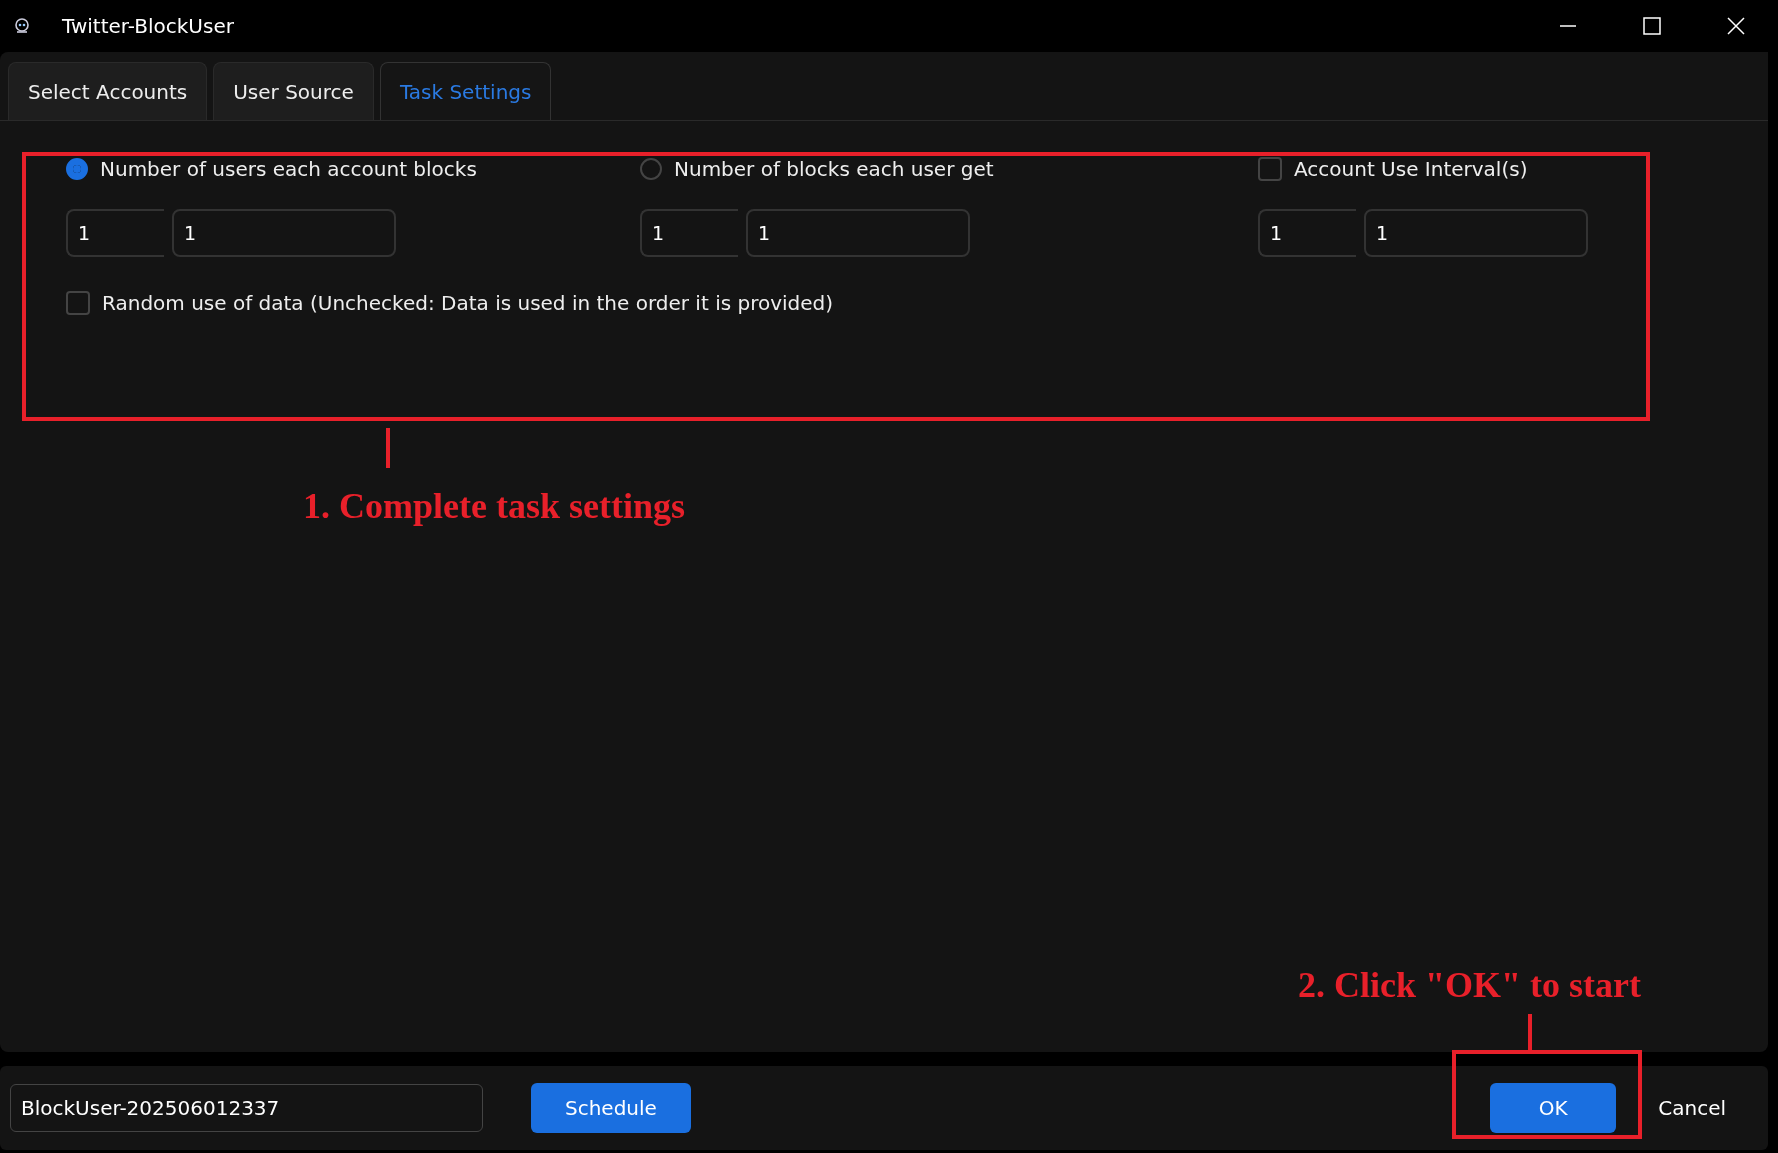 The height and width of the screenshot is (1153, 1778). What do you see at coordinates (108, 91) in the screenshot?
I see `tab: Select Accounts` at bounding box center [108, 91].